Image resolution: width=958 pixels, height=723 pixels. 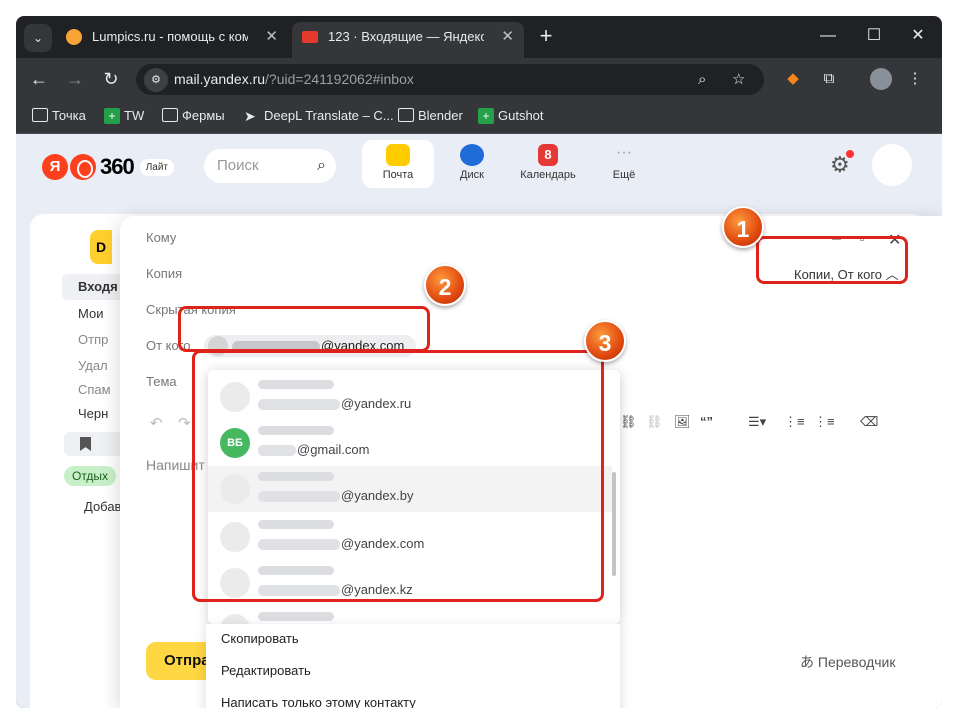 What do you see at coordinates (111, 79) in the screenshot?
I see `reload-icon: ↻` at bounding box center [111, 79].